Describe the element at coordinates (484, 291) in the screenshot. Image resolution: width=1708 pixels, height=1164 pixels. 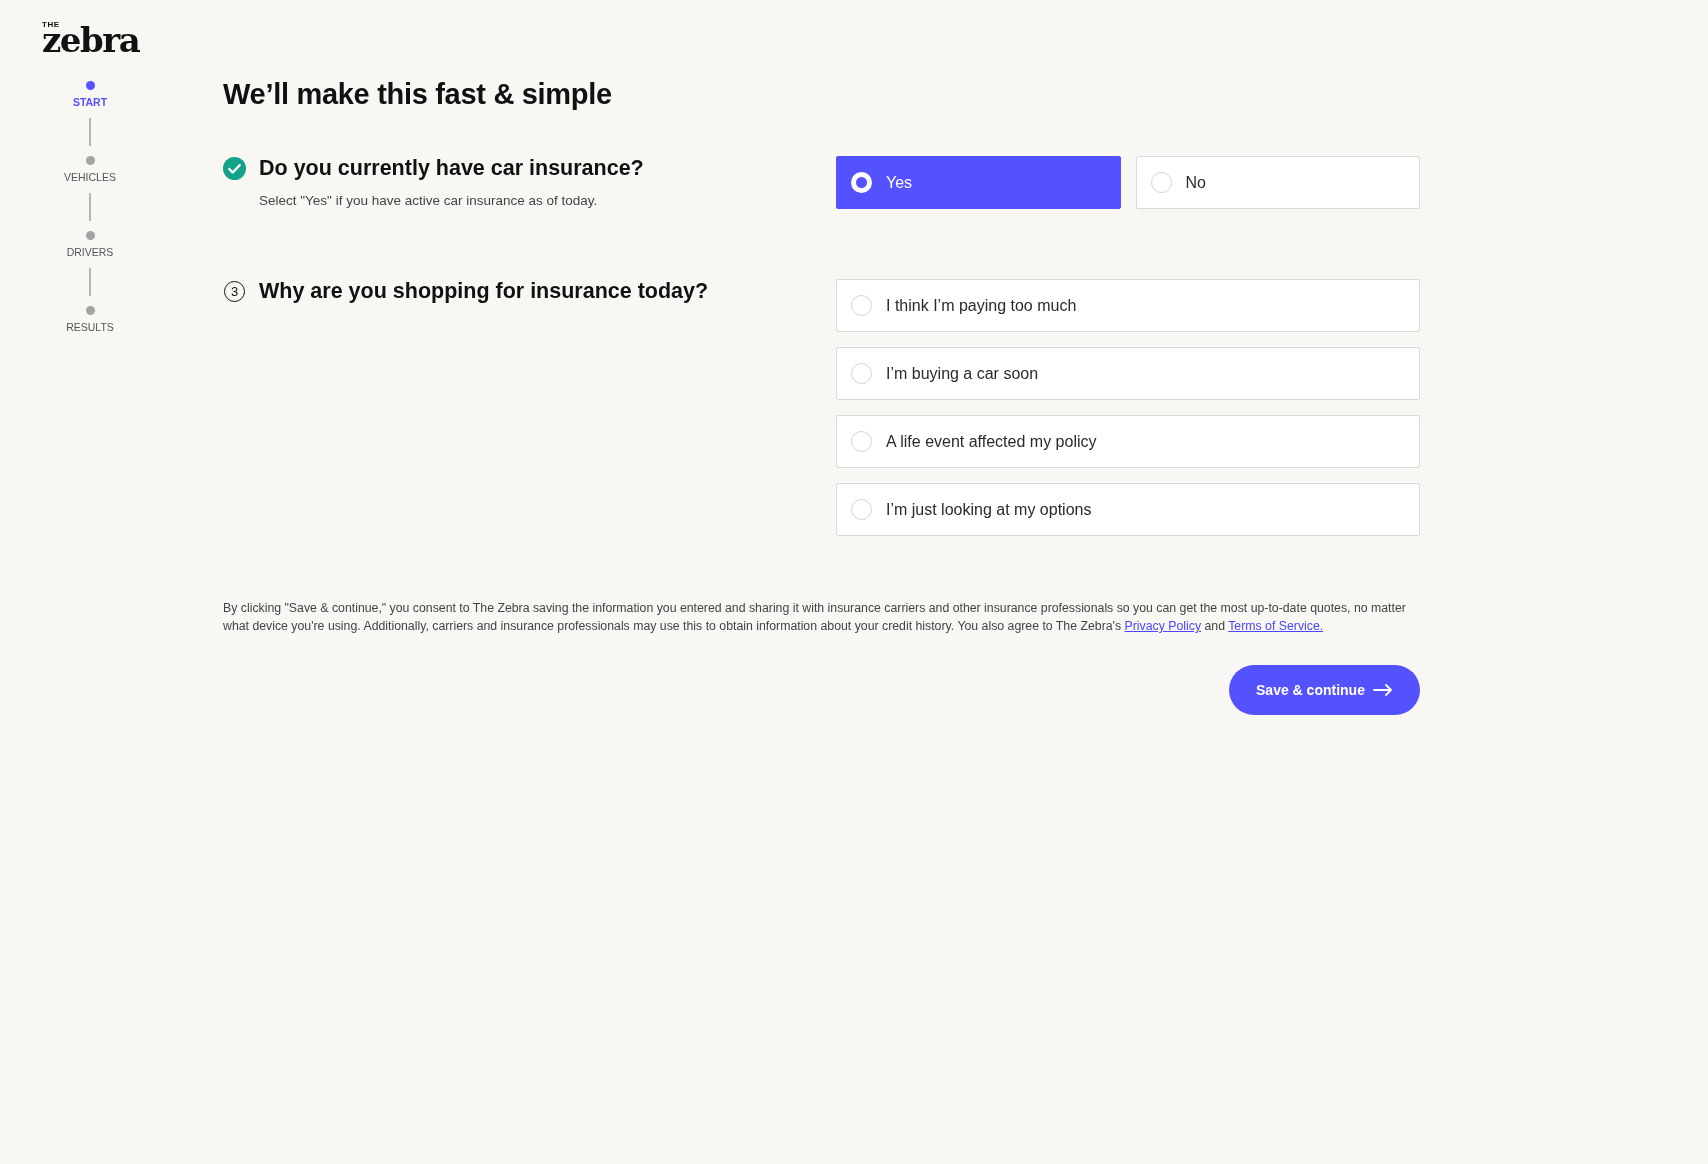
I see `question-text: Why are you shopping for insurance today?` at that location.